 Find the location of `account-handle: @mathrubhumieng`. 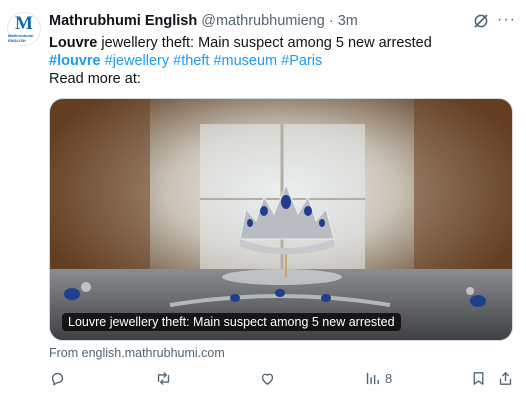

account-handle: @mathrubhumieng is located at coordinates (263, 21).